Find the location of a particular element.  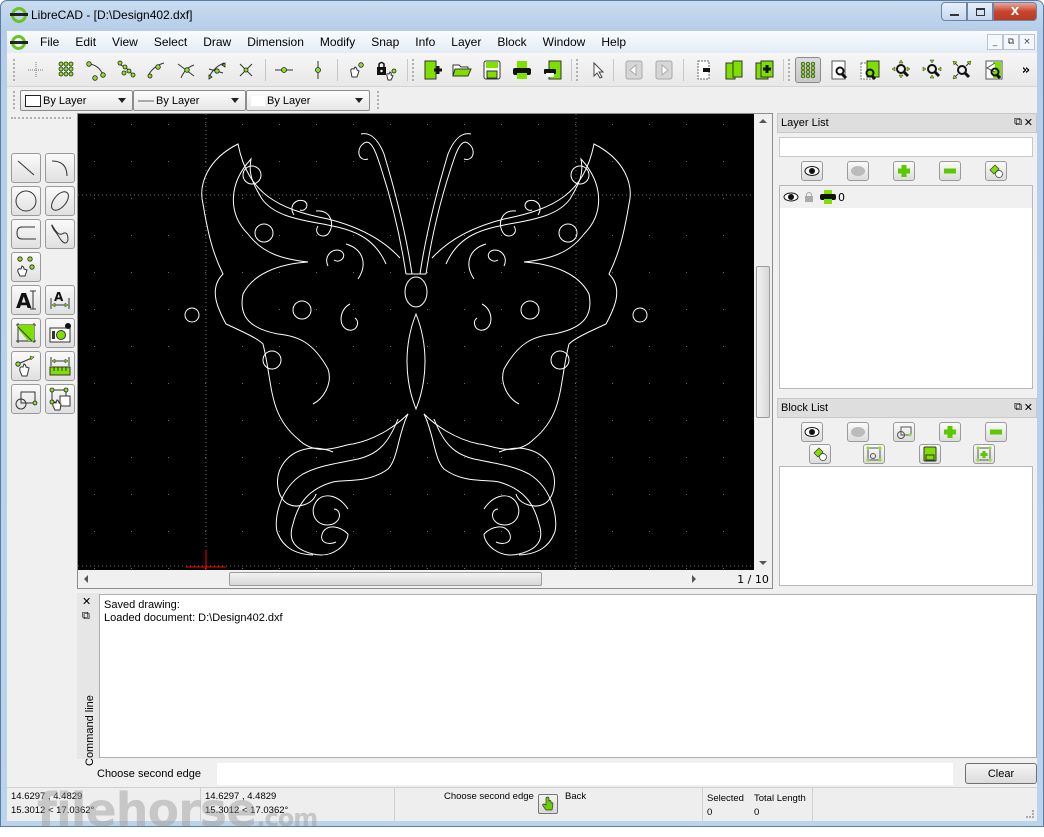

clear-button: Clear is located at coordinates (1001, 773).